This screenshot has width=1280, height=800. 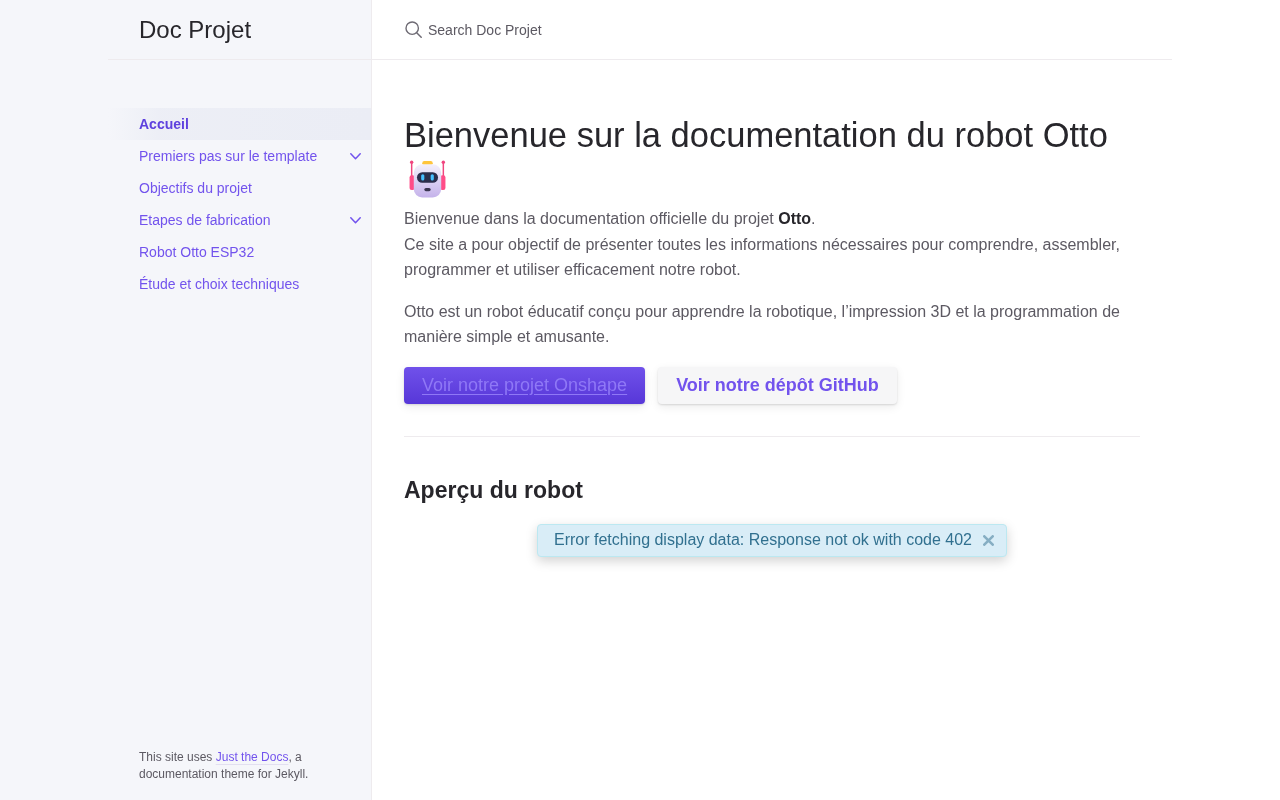 I want to click on link-button: Voir notre dépôt GitHub, so click(x=777, y=385).